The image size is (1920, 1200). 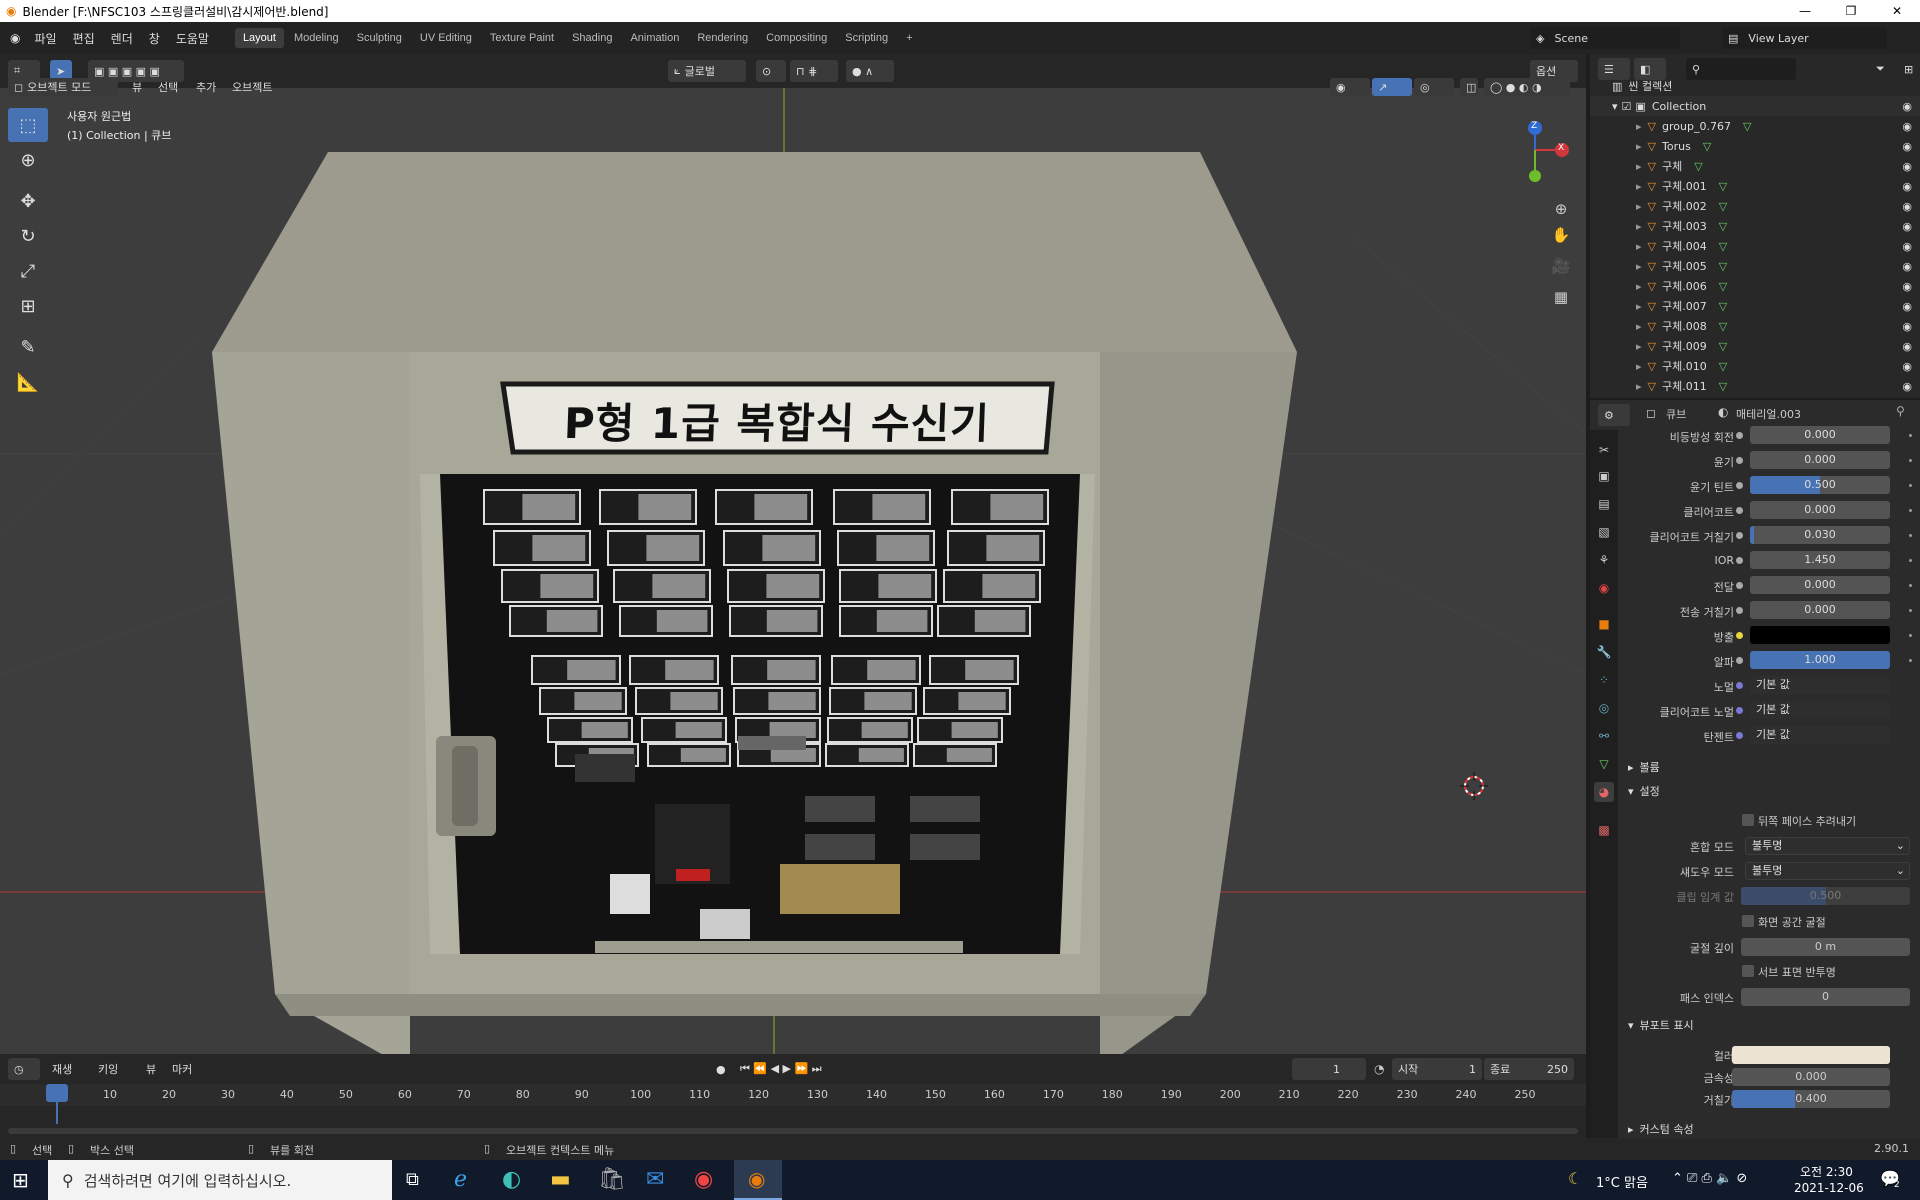 What do you see at coordinates (28, 236) in the screenshot?
I see `rotate-tool: ↻` at bounding box center [28, 236].